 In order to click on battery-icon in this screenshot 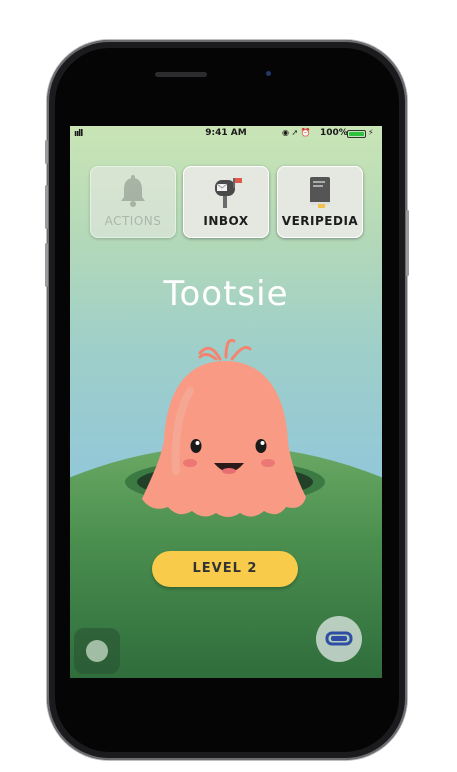, I will do `click(356, 134)`.